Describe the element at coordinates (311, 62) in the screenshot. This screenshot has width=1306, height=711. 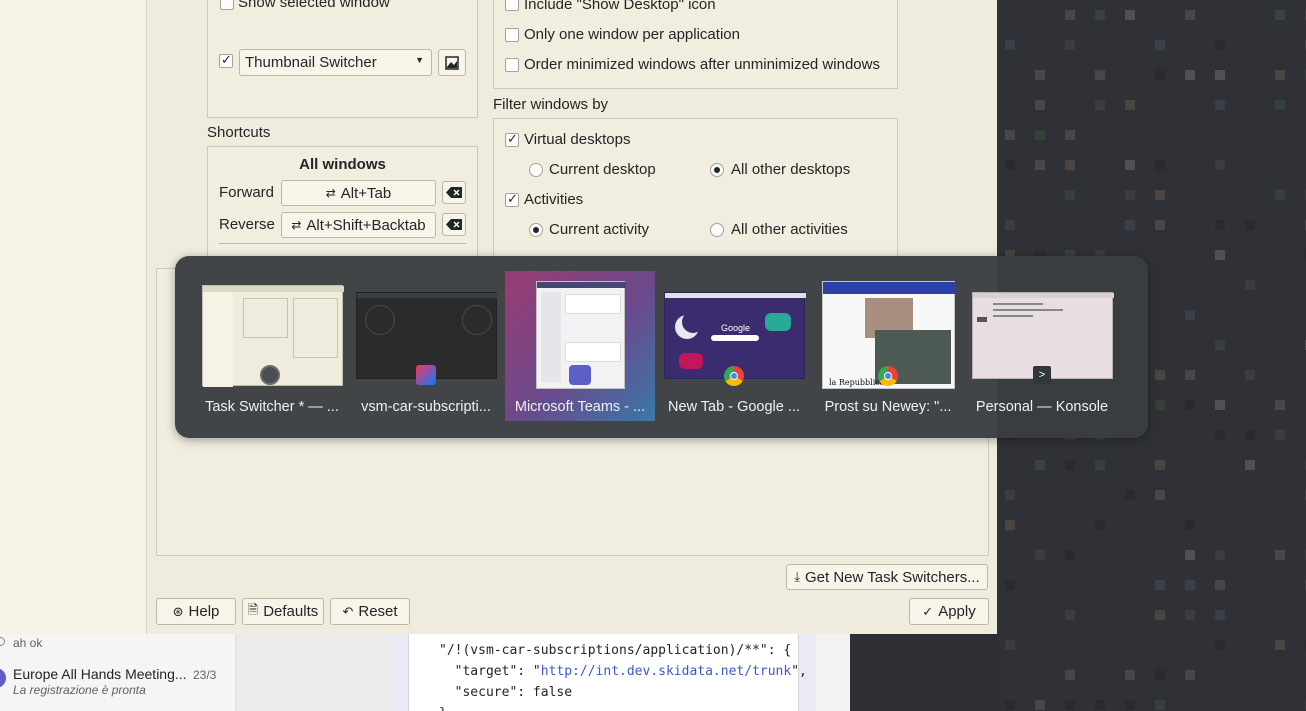
I see `switcher-select-value: Thumbnail Switcher` at that location.